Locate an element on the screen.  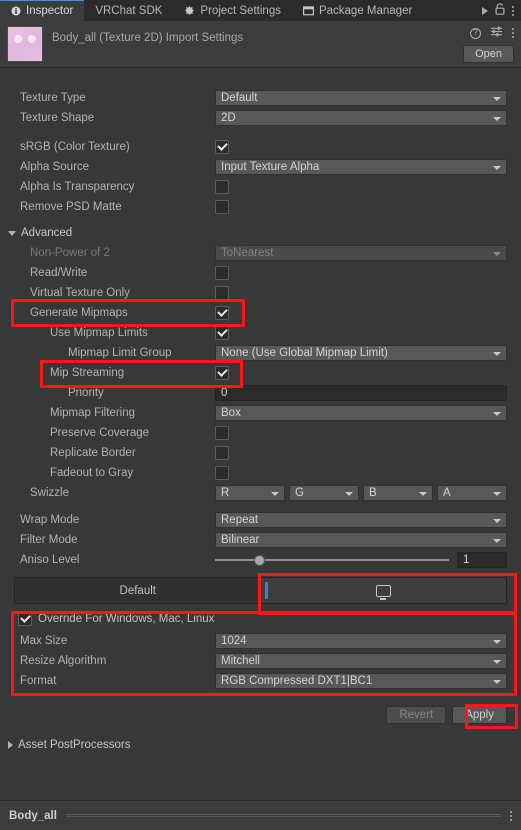
wrap-mode-label: Wrap Mode is located at coordinates (50, 520).